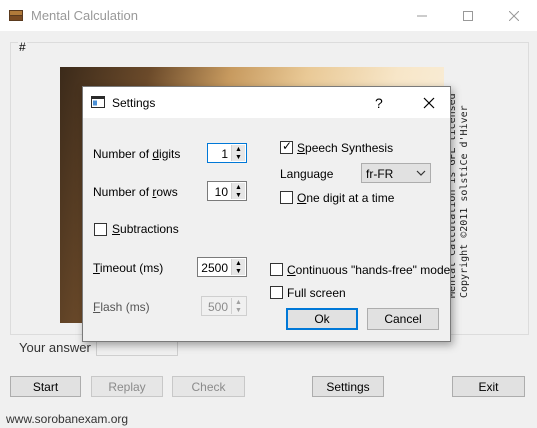 This screenshot has width=537, height=428. I want to click on start-button: Start, so click(45, 386).